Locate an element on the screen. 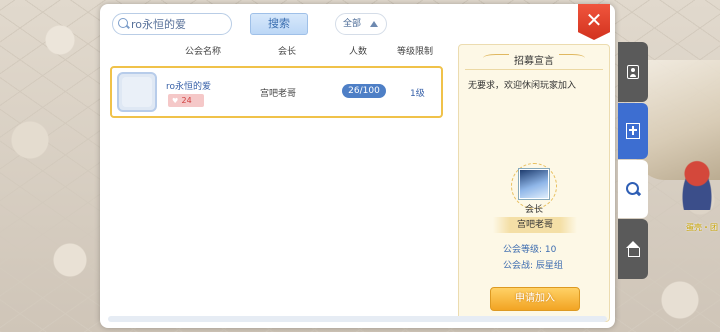 Image resolution: width=720 pixels, height=332 pixels. tab-home is located at coordinates (633, 249).